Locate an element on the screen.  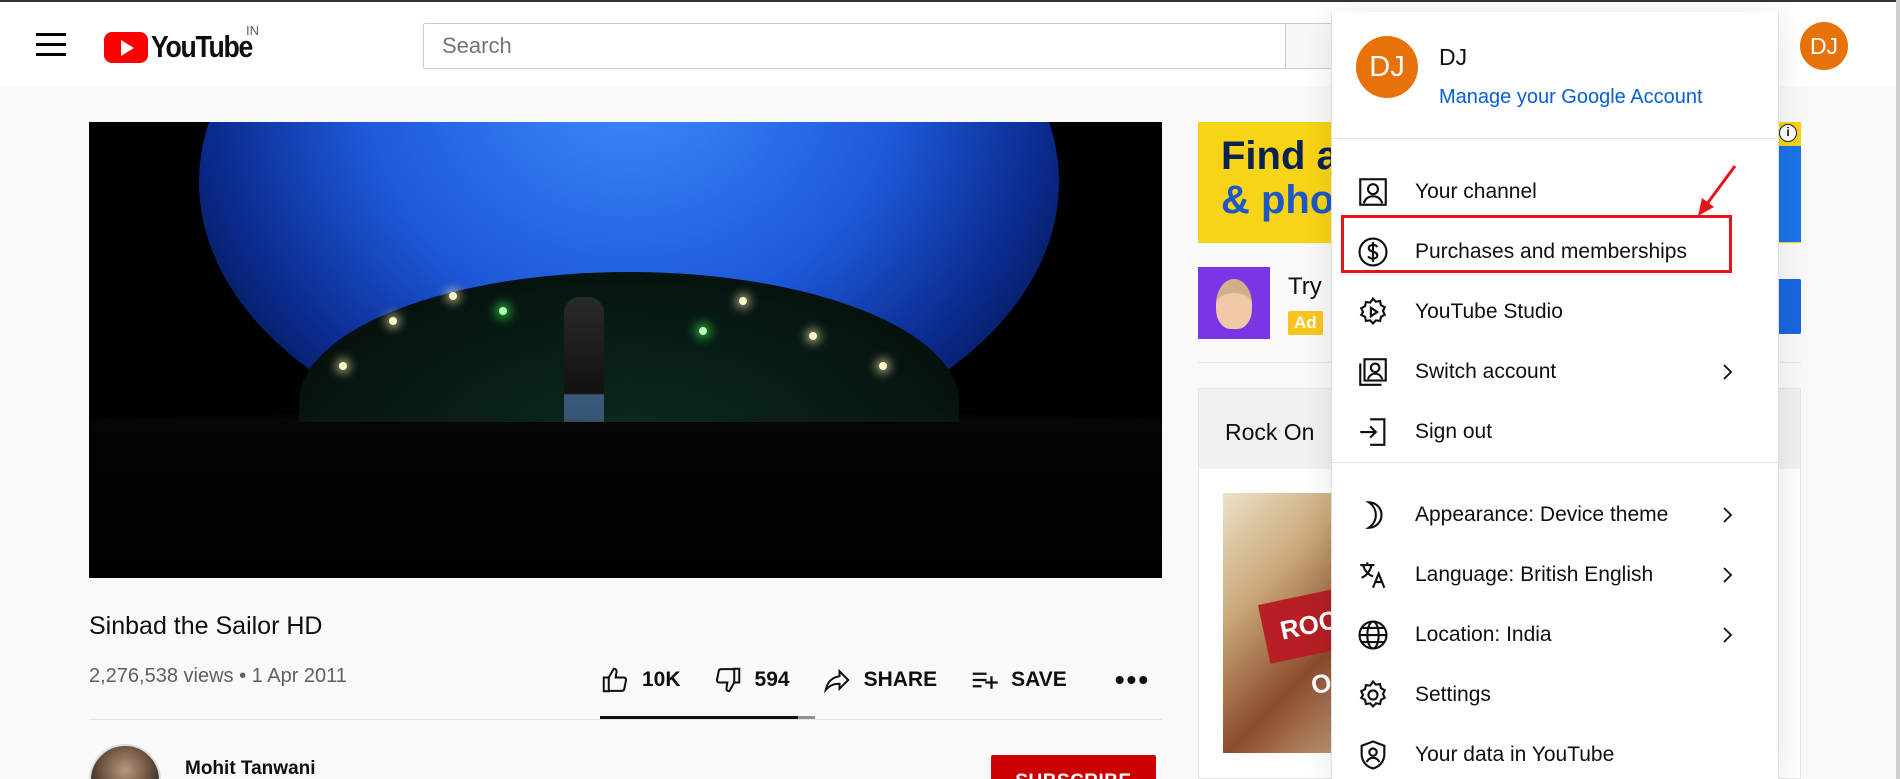
menu-item-label: Sign out is located at coordinates (1454, 431).